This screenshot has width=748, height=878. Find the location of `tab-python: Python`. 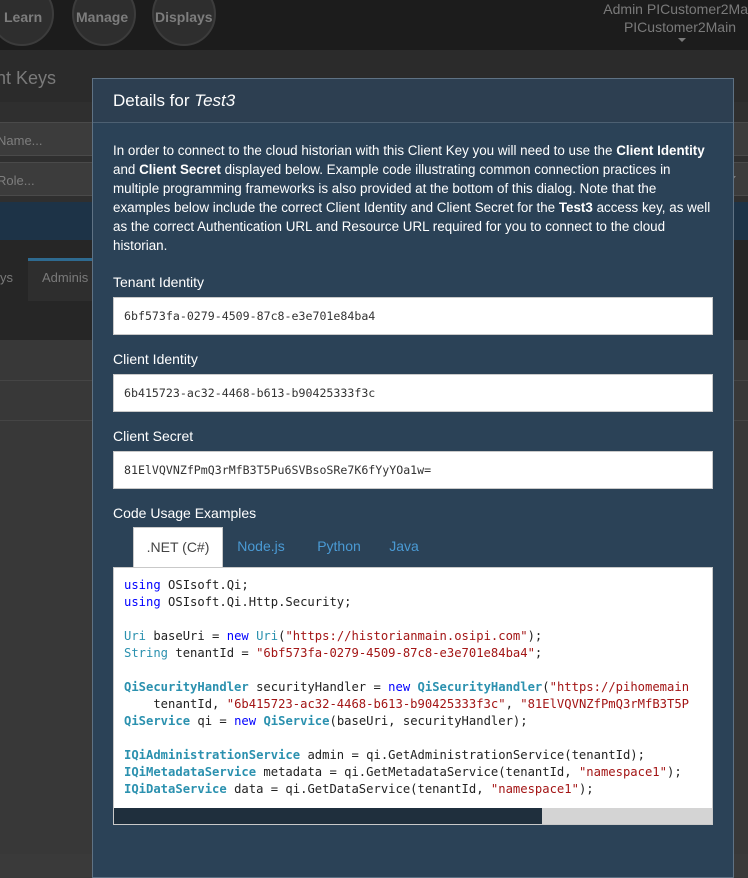

tab-python: Python is located at coordinates (339, 547).